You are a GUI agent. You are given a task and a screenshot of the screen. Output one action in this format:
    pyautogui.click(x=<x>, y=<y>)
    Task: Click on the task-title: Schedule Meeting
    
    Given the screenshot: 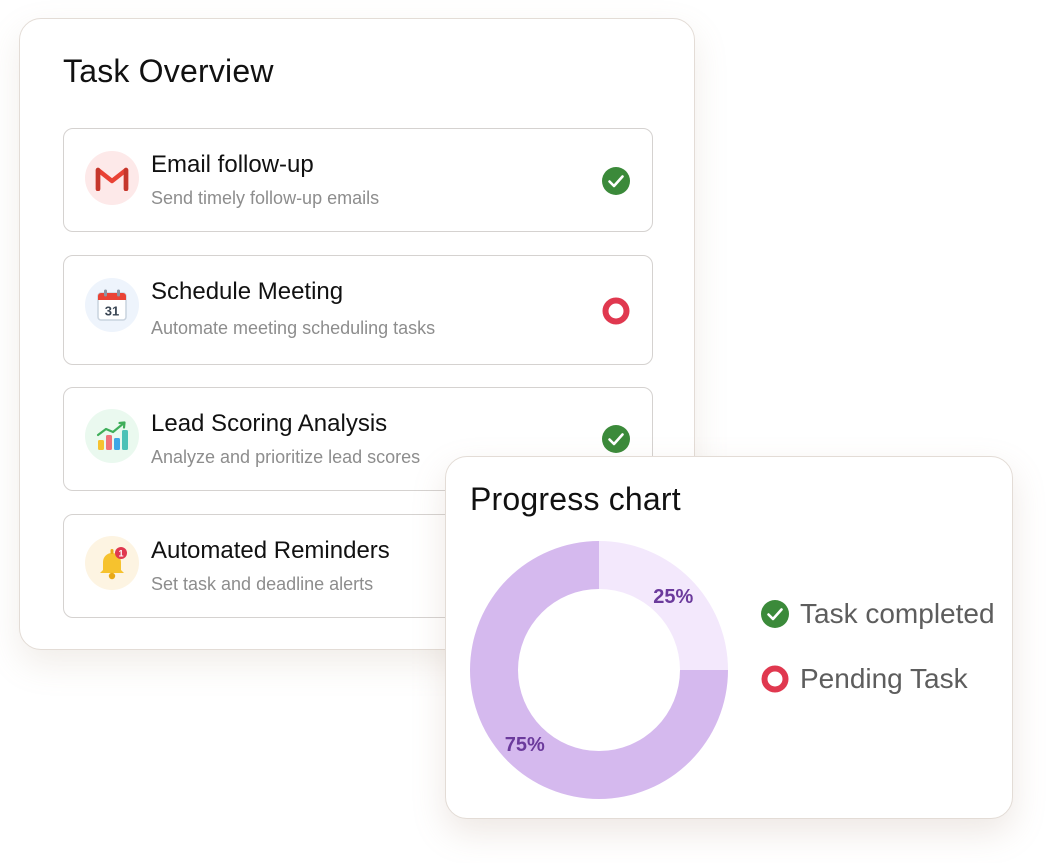 What is the action you would take?
    pyautogui.click(x=247, y=291)
    